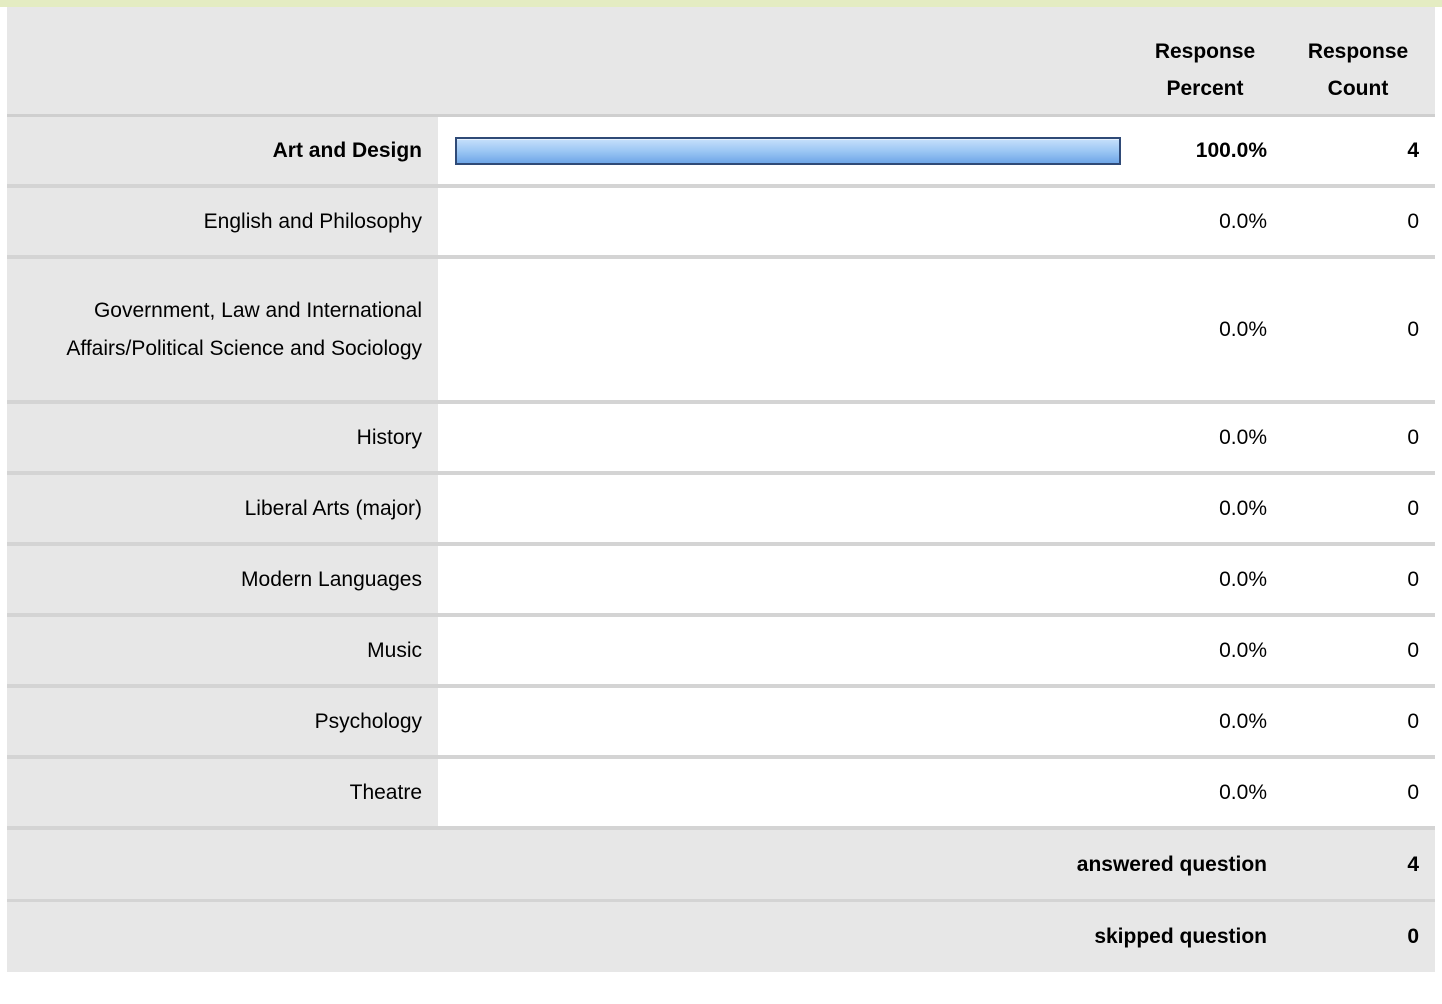 The width and height of the screenshot is (1442, 1004). What do you see at coordinates (385, 792) in the screenshot?
I see `row-label: Theatre` at bounding box center [385, 792].